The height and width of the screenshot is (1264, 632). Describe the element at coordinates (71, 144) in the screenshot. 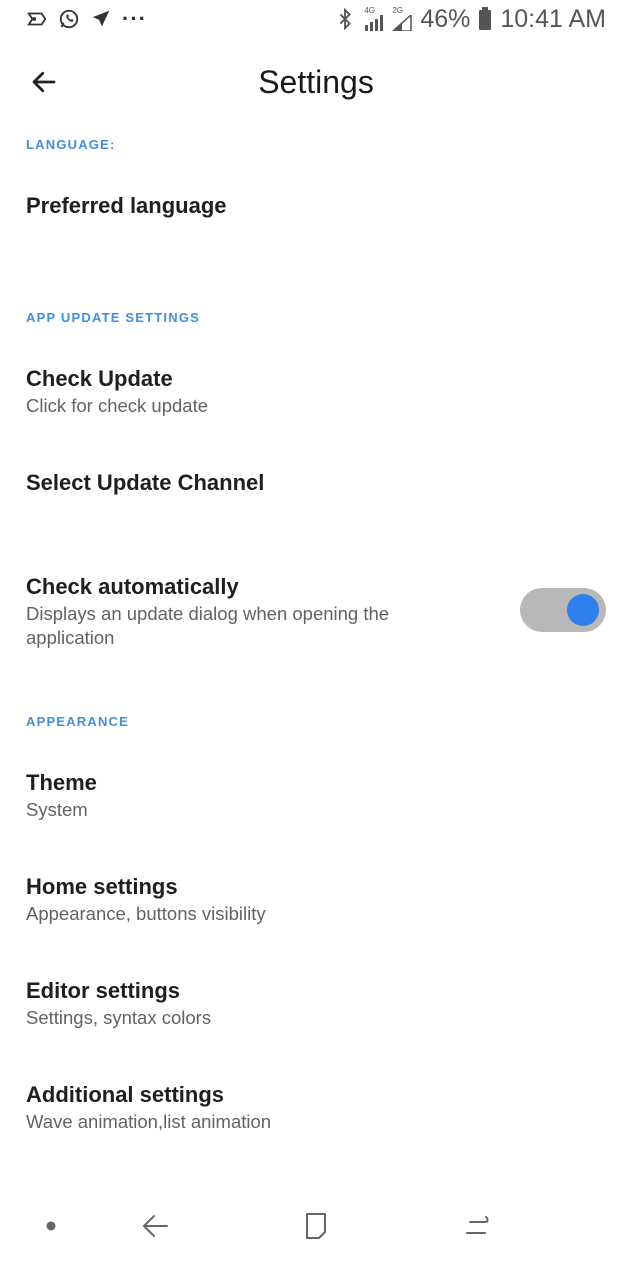

I see `section-header-language: LANGUAGE:` at that location.